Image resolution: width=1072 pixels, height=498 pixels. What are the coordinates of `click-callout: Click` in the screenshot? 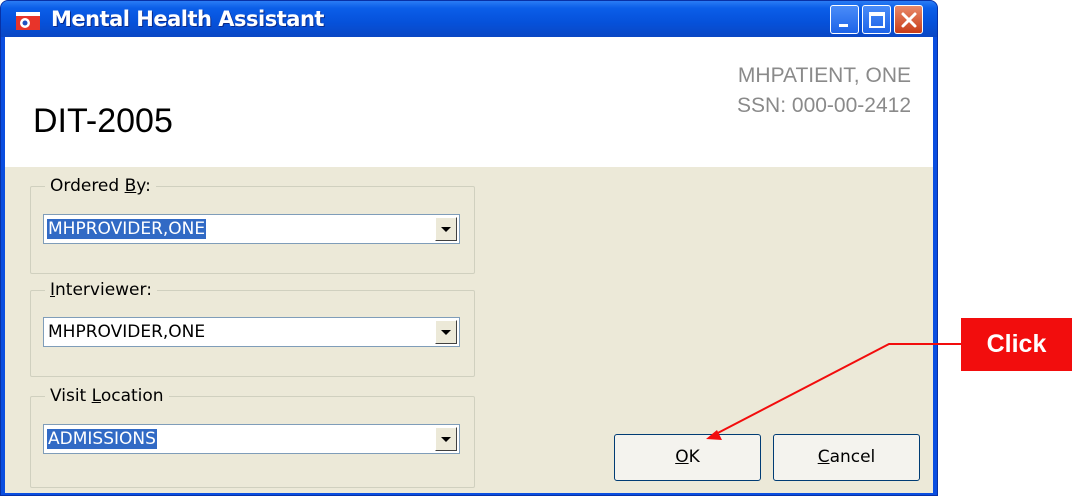 It's located at (1016, 344).